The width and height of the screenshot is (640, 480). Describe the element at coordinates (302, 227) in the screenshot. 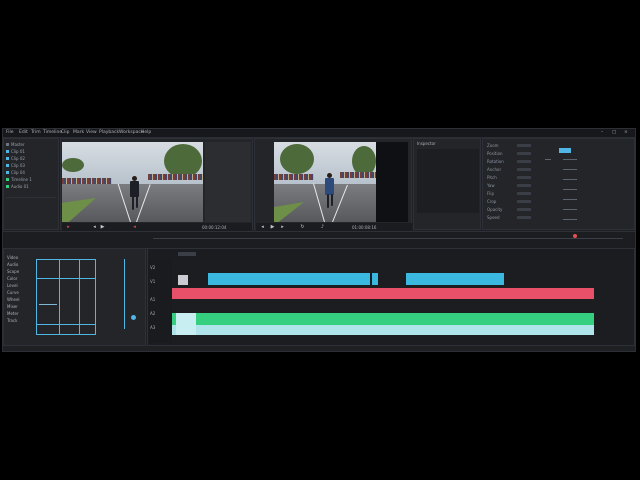

I see `loop-icon: ↻` at that location.